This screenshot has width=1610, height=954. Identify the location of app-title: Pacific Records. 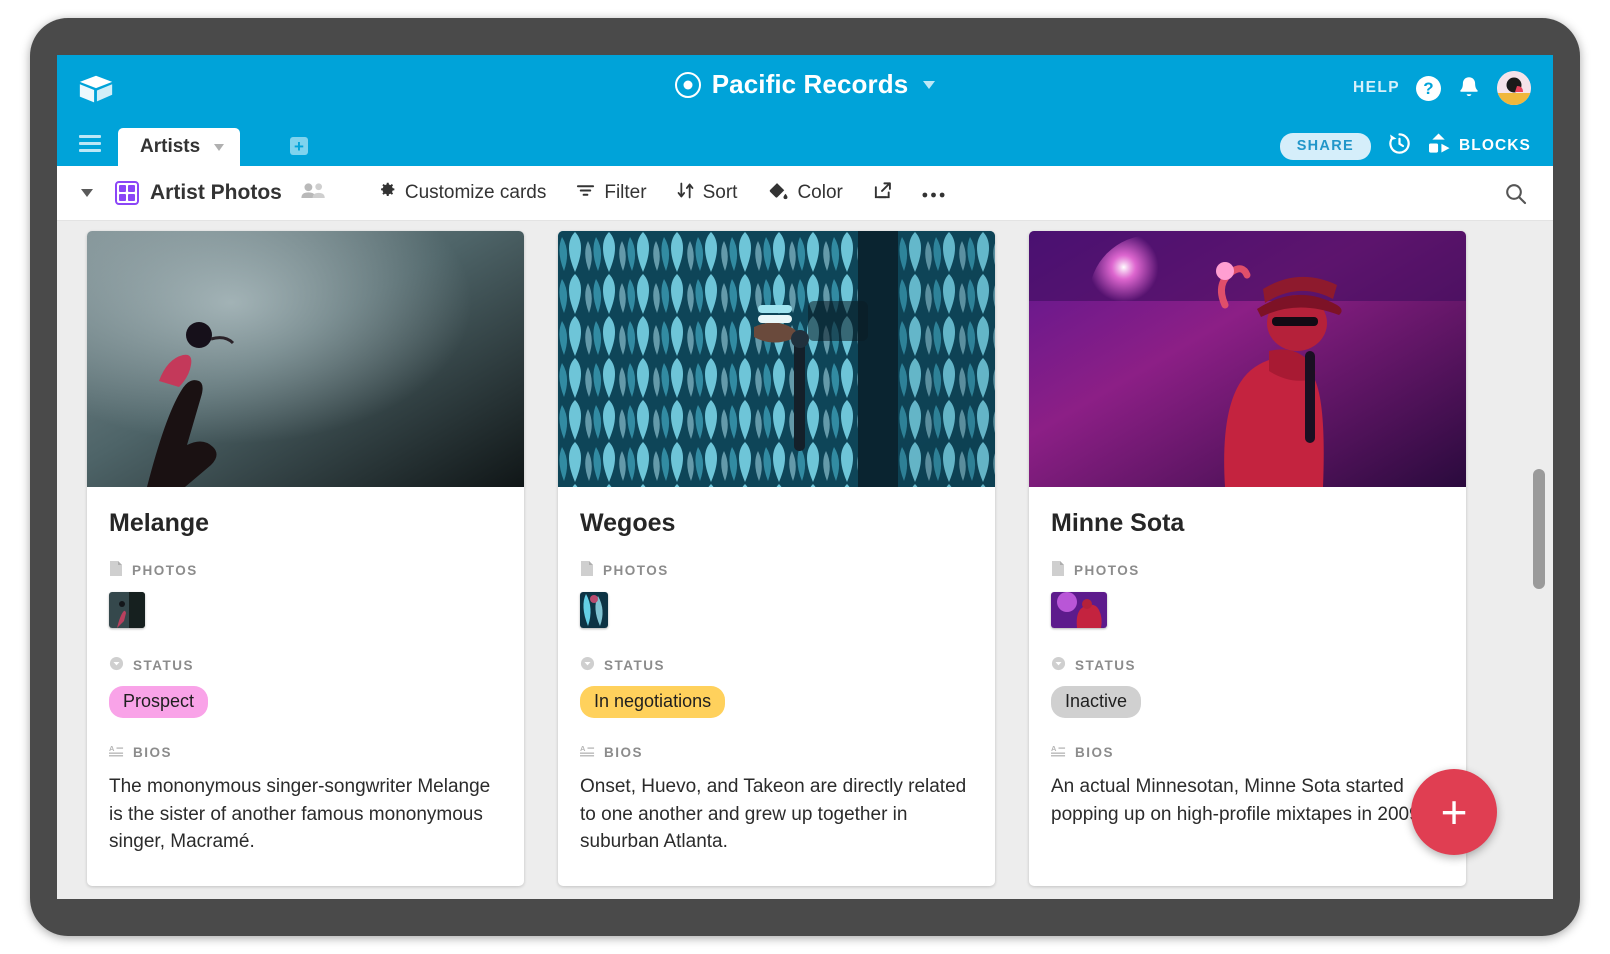
(810, 84).